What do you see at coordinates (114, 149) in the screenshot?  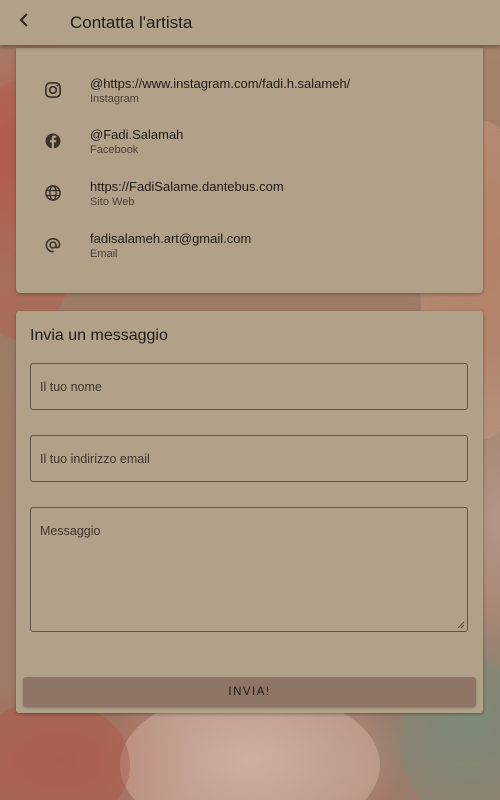 I see `contact-label: Facebook` at bounding box center [114, 149].